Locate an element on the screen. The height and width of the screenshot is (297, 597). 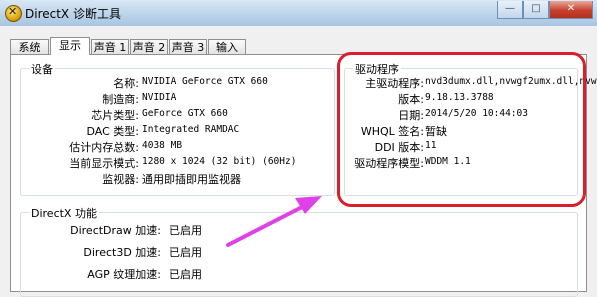
arrow-shaft is located at coordinates (267, 225).